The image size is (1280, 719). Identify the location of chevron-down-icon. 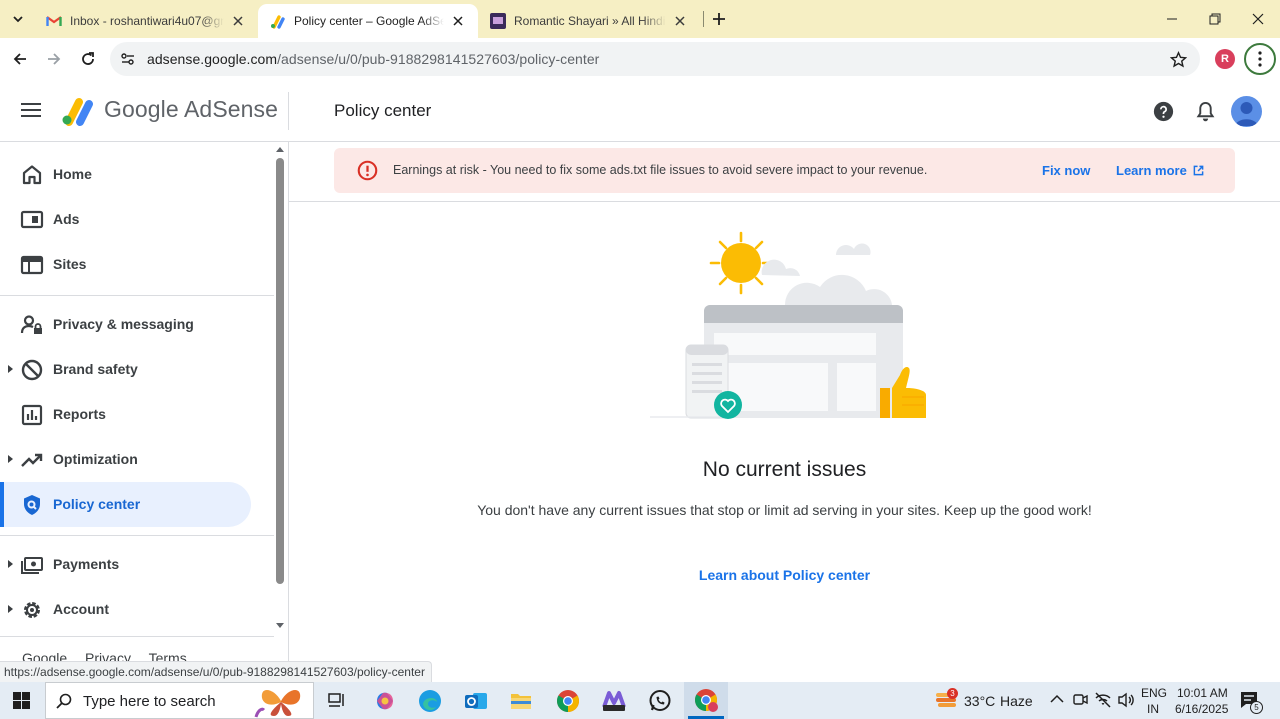
(18, 19).